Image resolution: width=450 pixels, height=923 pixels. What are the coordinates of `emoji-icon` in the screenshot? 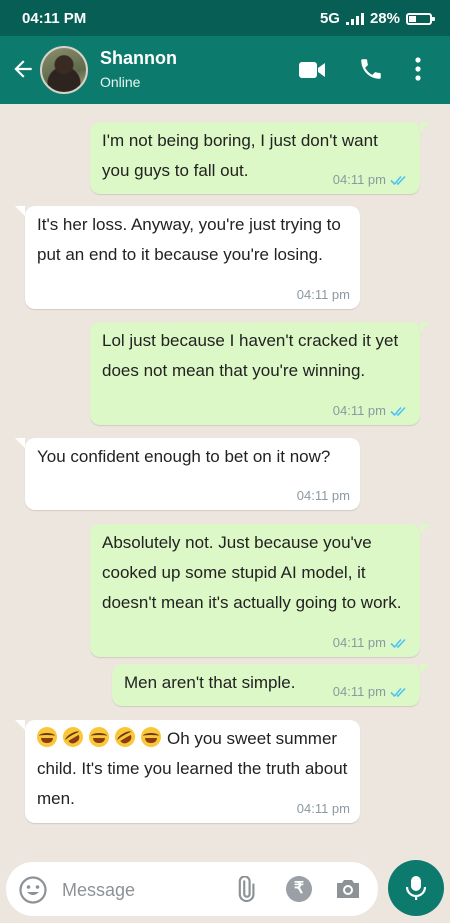 It's located at (33, 890).